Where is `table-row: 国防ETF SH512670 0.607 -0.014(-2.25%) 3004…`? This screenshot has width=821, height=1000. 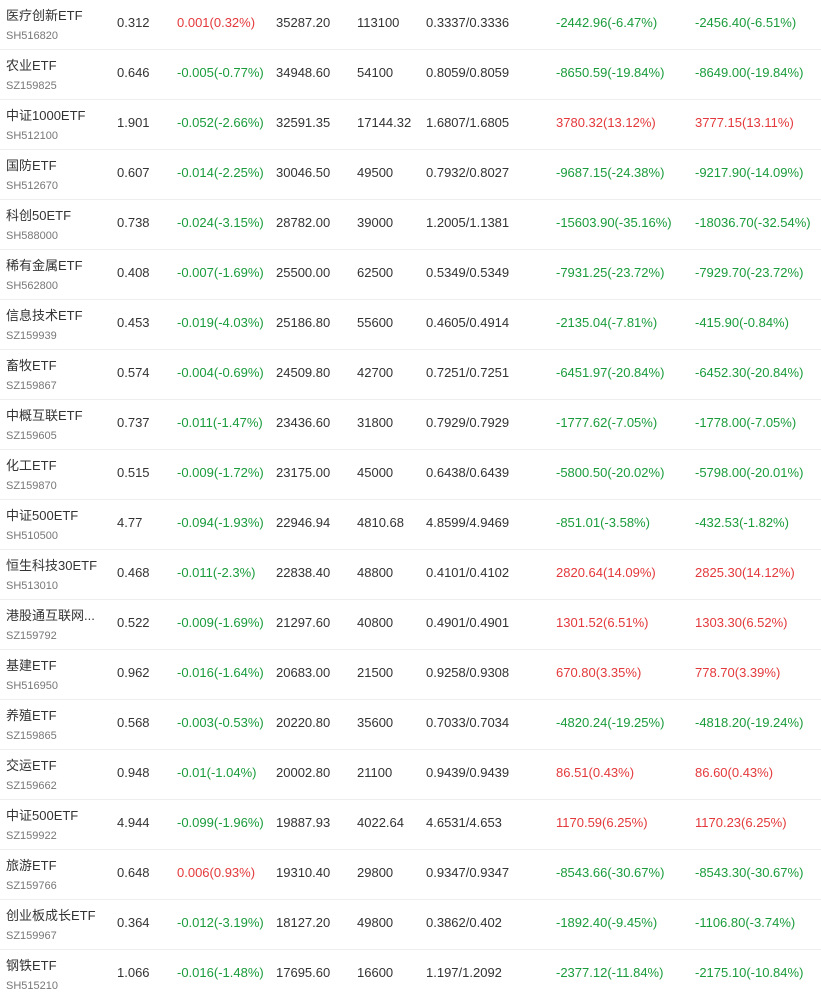 table-row: 国防ETF SH512670 0.607 -0.014(-2.25%) 3004… is located at coordinates (410, 175).